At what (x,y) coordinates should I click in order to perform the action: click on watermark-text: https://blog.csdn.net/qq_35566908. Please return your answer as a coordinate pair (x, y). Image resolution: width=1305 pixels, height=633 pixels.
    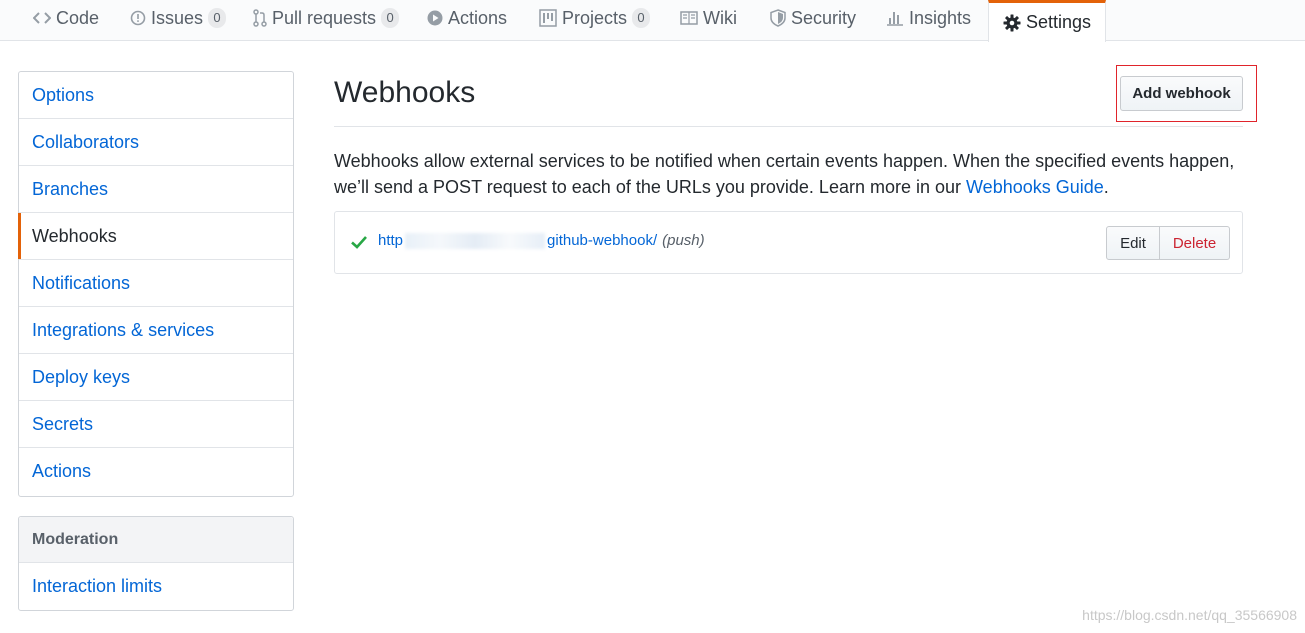
    Looking at the image, I should click on (1189, 615).